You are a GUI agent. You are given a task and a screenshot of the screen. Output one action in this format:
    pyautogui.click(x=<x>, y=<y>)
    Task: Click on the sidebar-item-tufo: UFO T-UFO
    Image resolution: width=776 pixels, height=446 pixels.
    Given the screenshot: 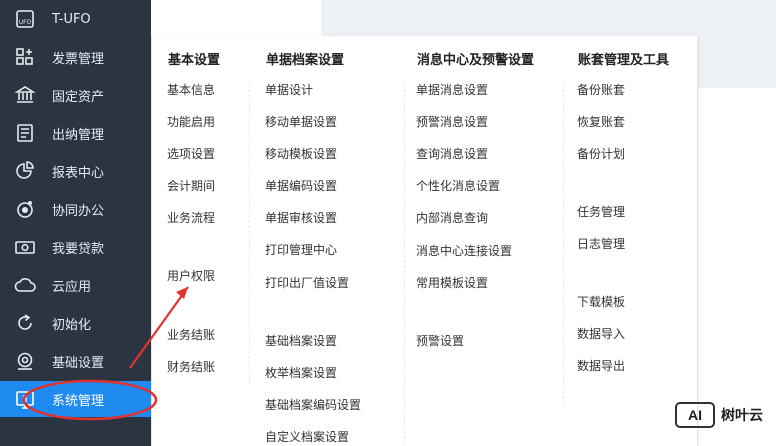 What is the action you would take?
    pyautogui.click(x=75, y=19)
    